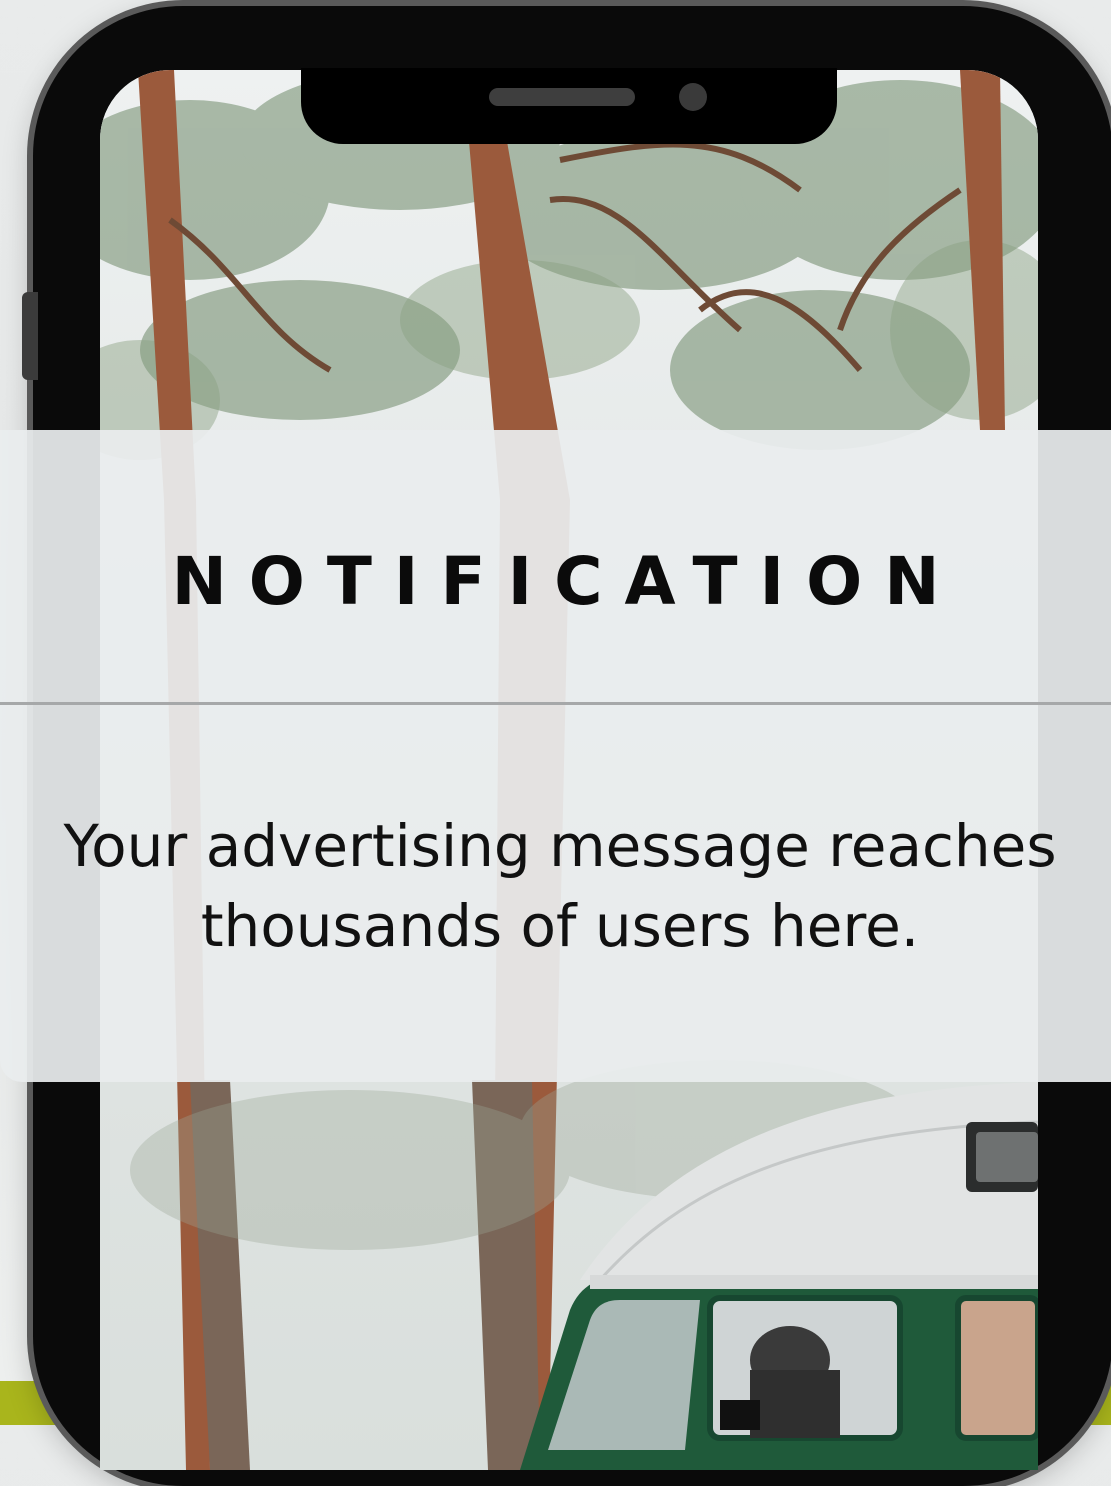 The image size is (1111, 1486). I want to click on notch, so click(569, 106).